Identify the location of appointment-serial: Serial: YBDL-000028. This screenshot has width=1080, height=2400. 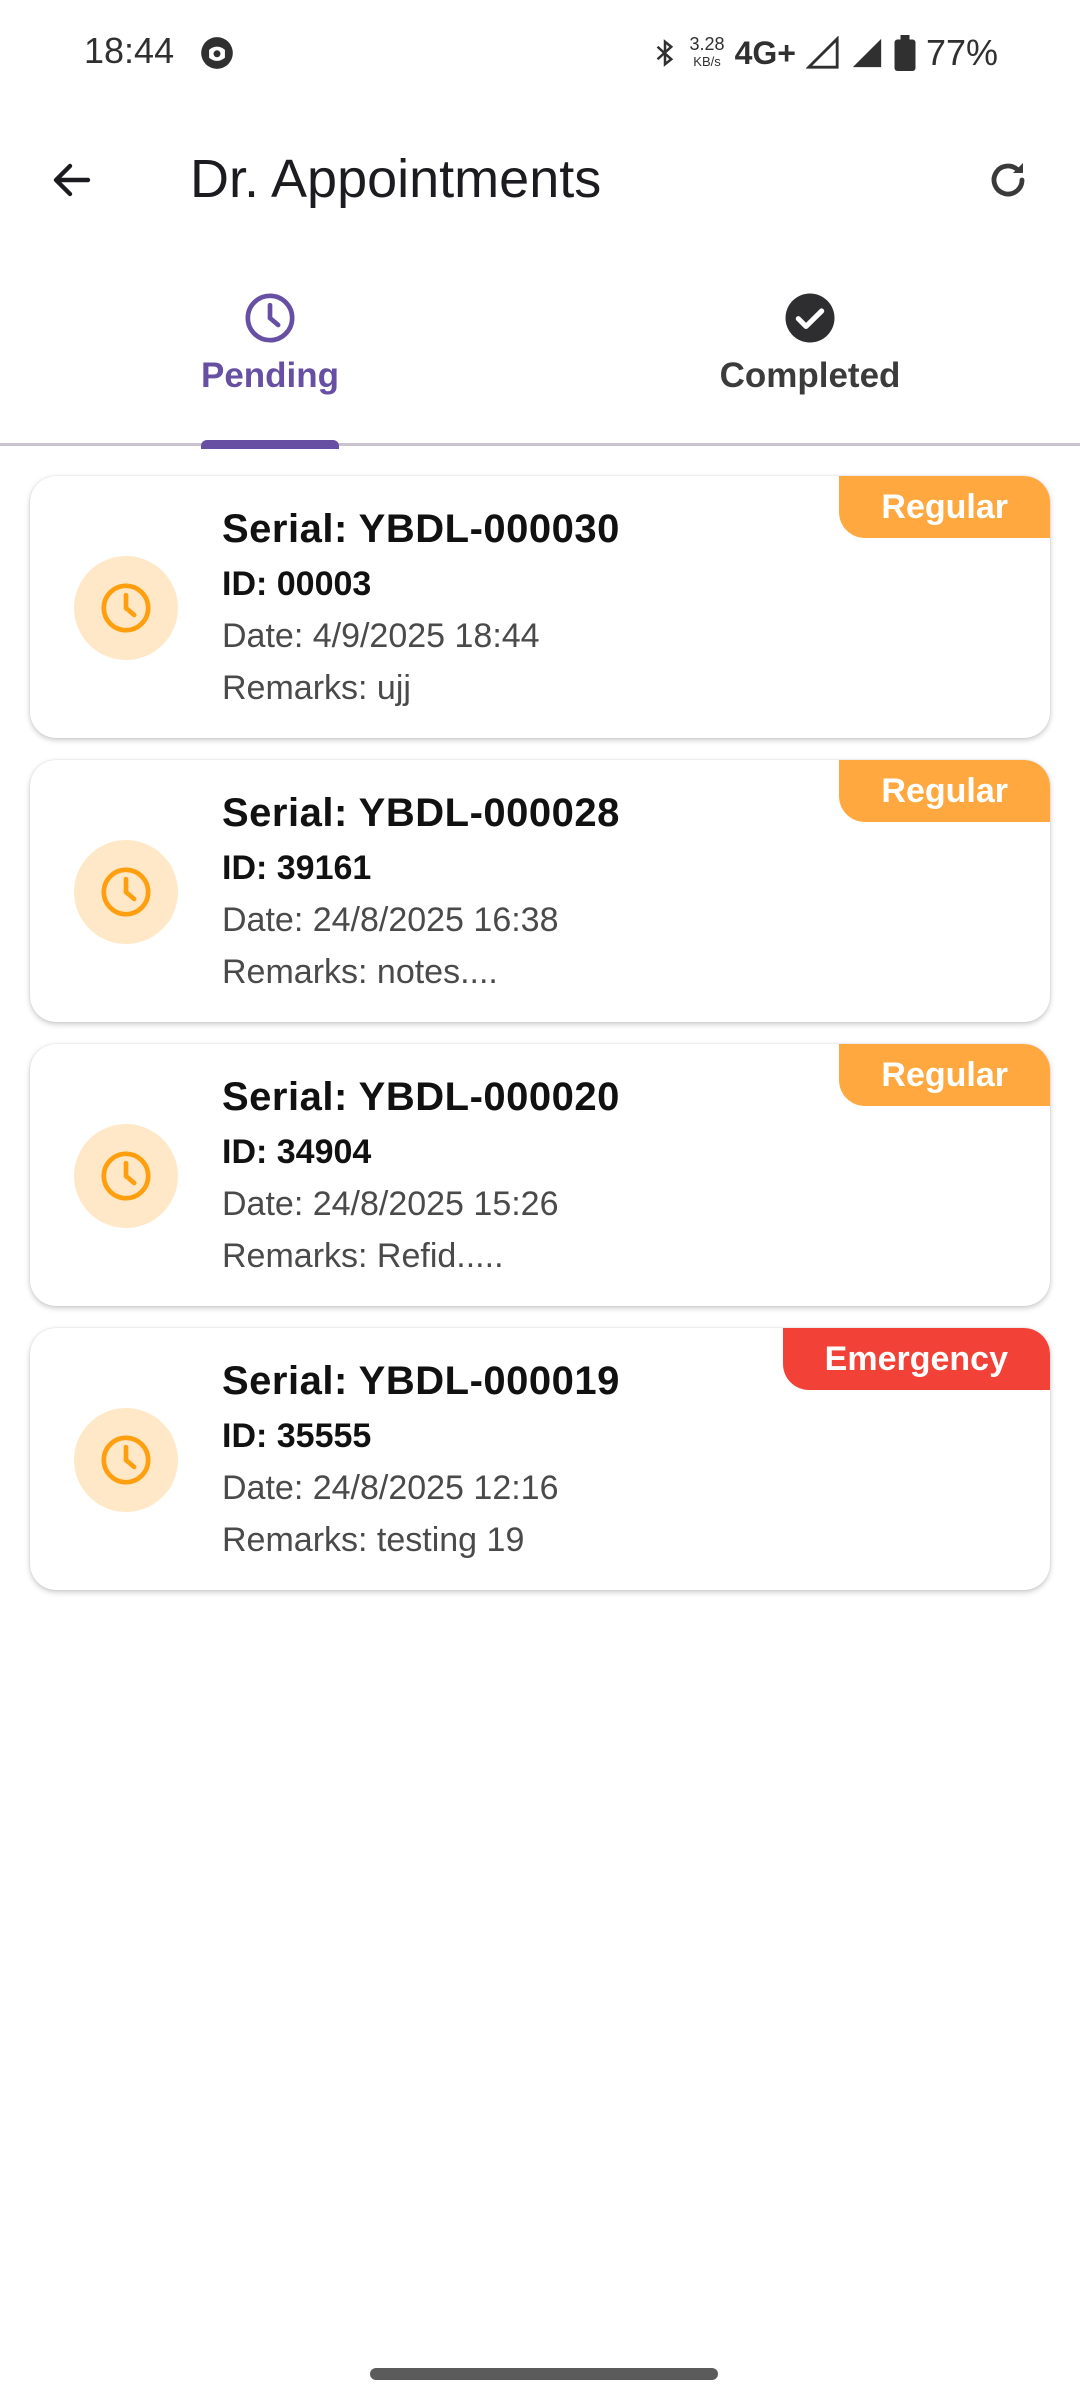
(421, 813).